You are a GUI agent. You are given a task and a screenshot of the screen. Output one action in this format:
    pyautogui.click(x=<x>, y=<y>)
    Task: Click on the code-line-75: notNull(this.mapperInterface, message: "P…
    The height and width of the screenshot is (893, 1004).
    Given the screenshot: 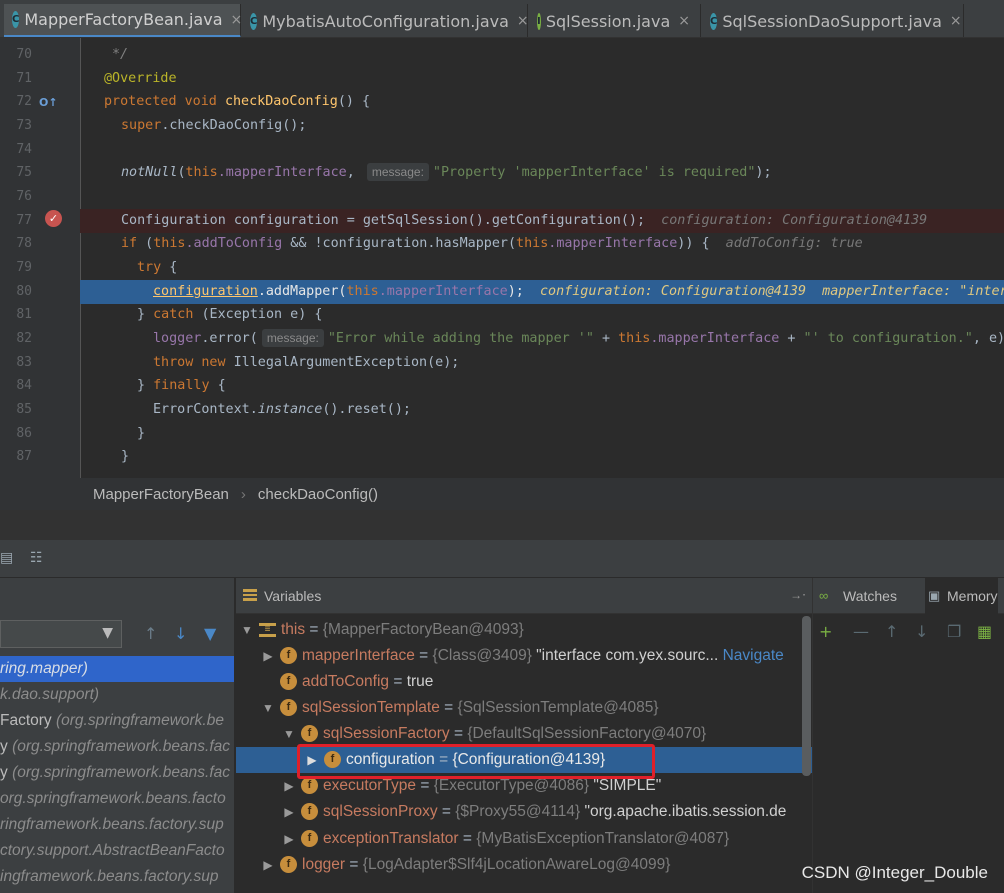 What is the action you would take?
    pyautogui.click(x=446, y=172)
    